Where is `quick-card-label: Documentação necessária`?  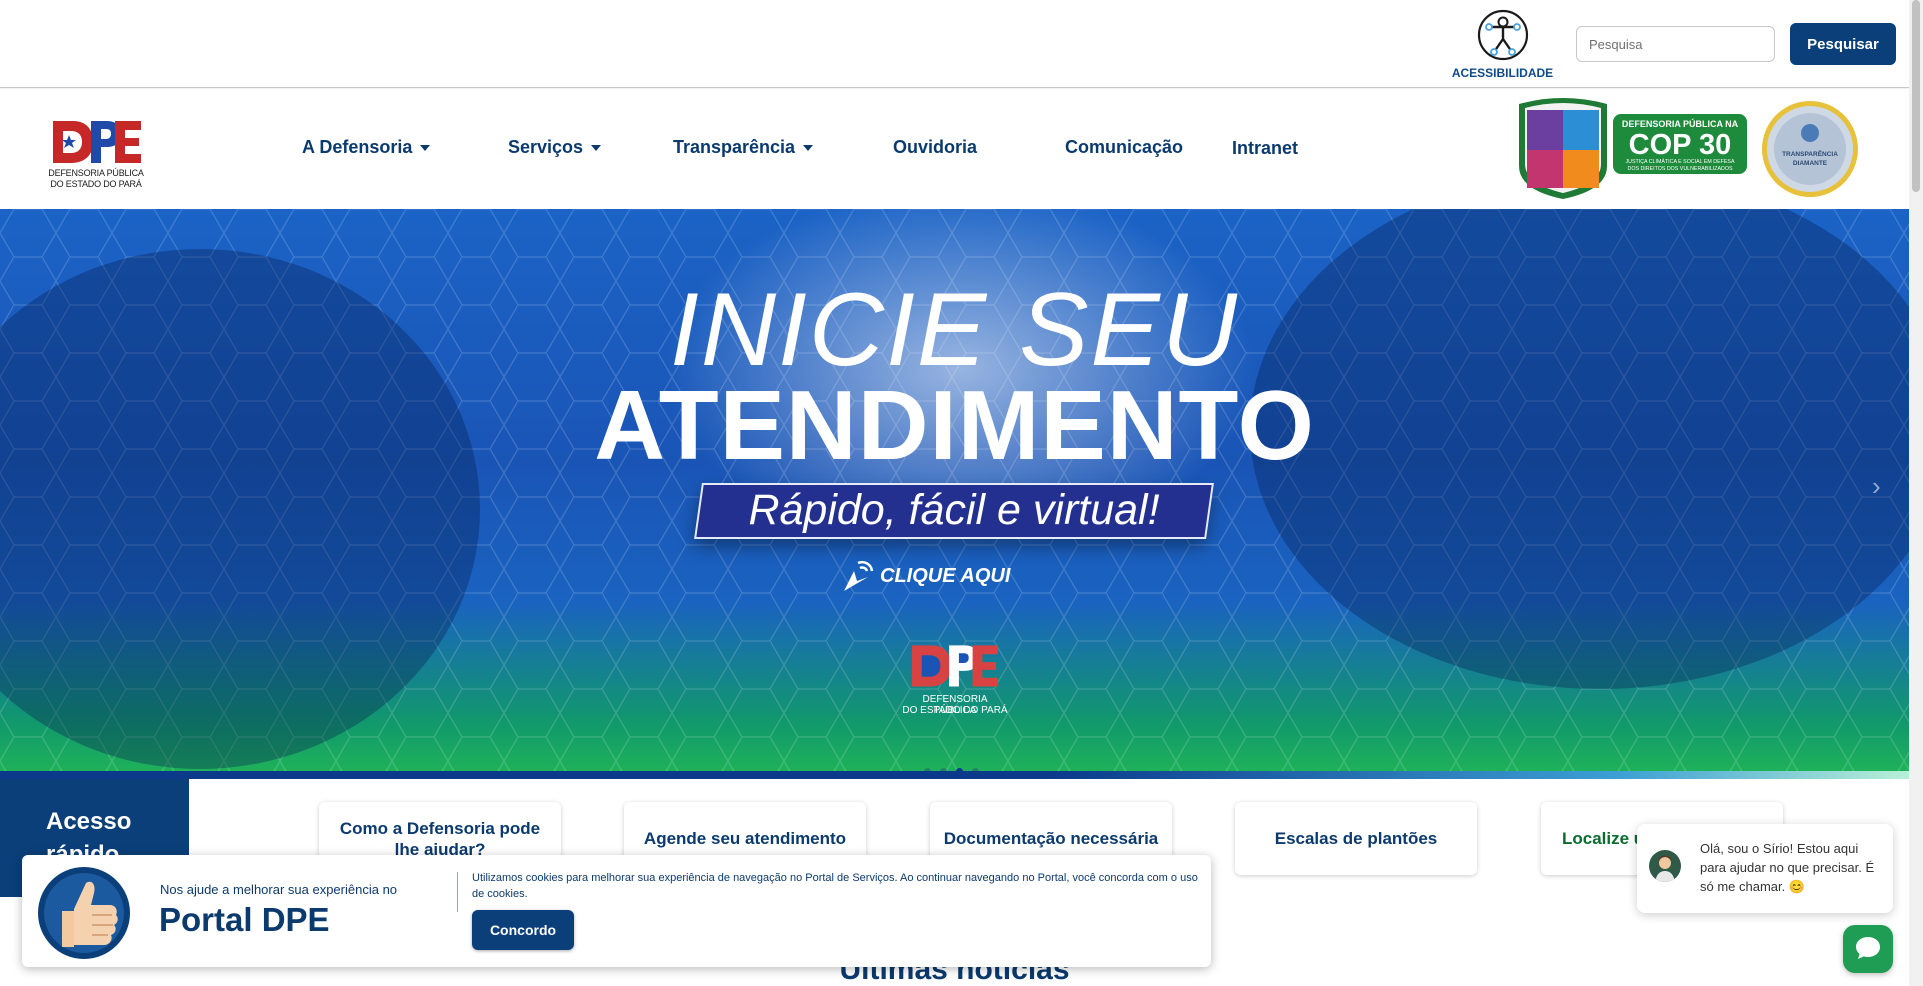
quick-card-label: Documentação necessária is located at coordinates (1051, 838).